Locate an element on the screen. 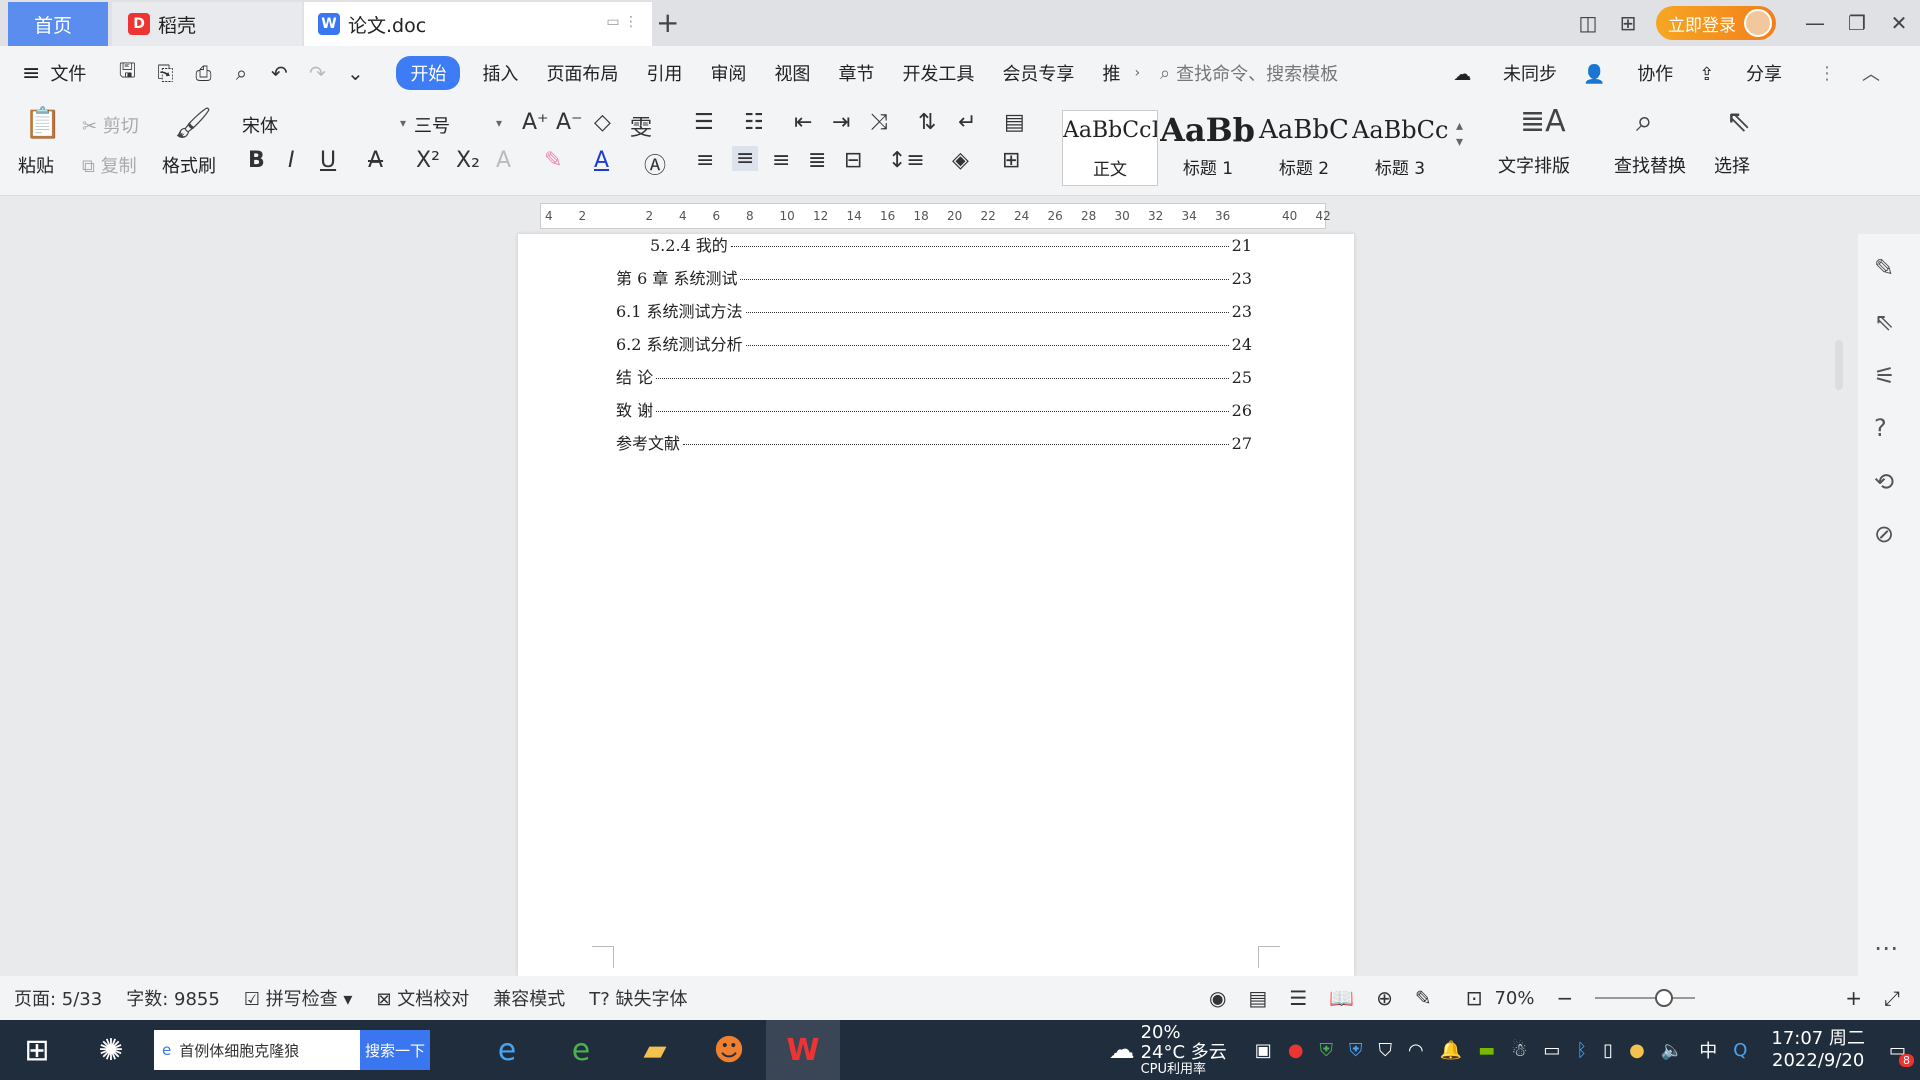 This screenshot has height=1080, width=1920. format-painter-button: 格式刷 is located at coordinates (189, 165).